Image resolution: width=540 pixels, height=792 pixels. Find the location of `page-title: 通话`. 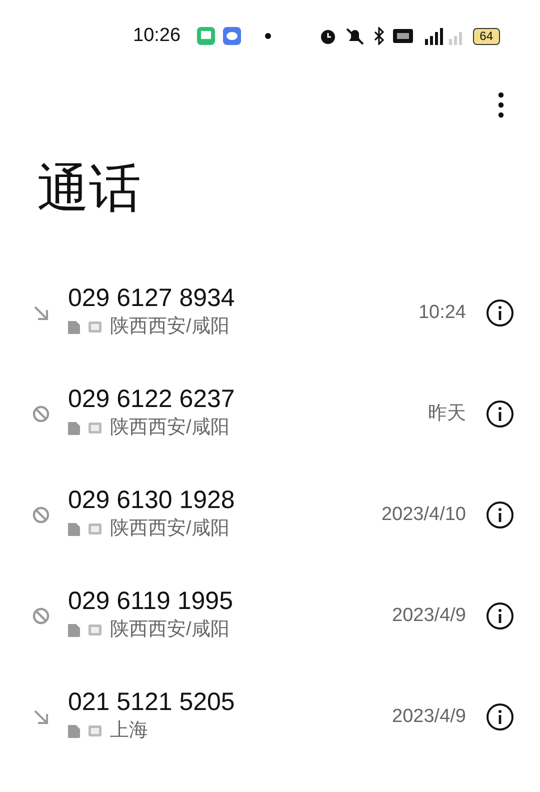

page-title: 通话 is located at coordinates (89, 189).